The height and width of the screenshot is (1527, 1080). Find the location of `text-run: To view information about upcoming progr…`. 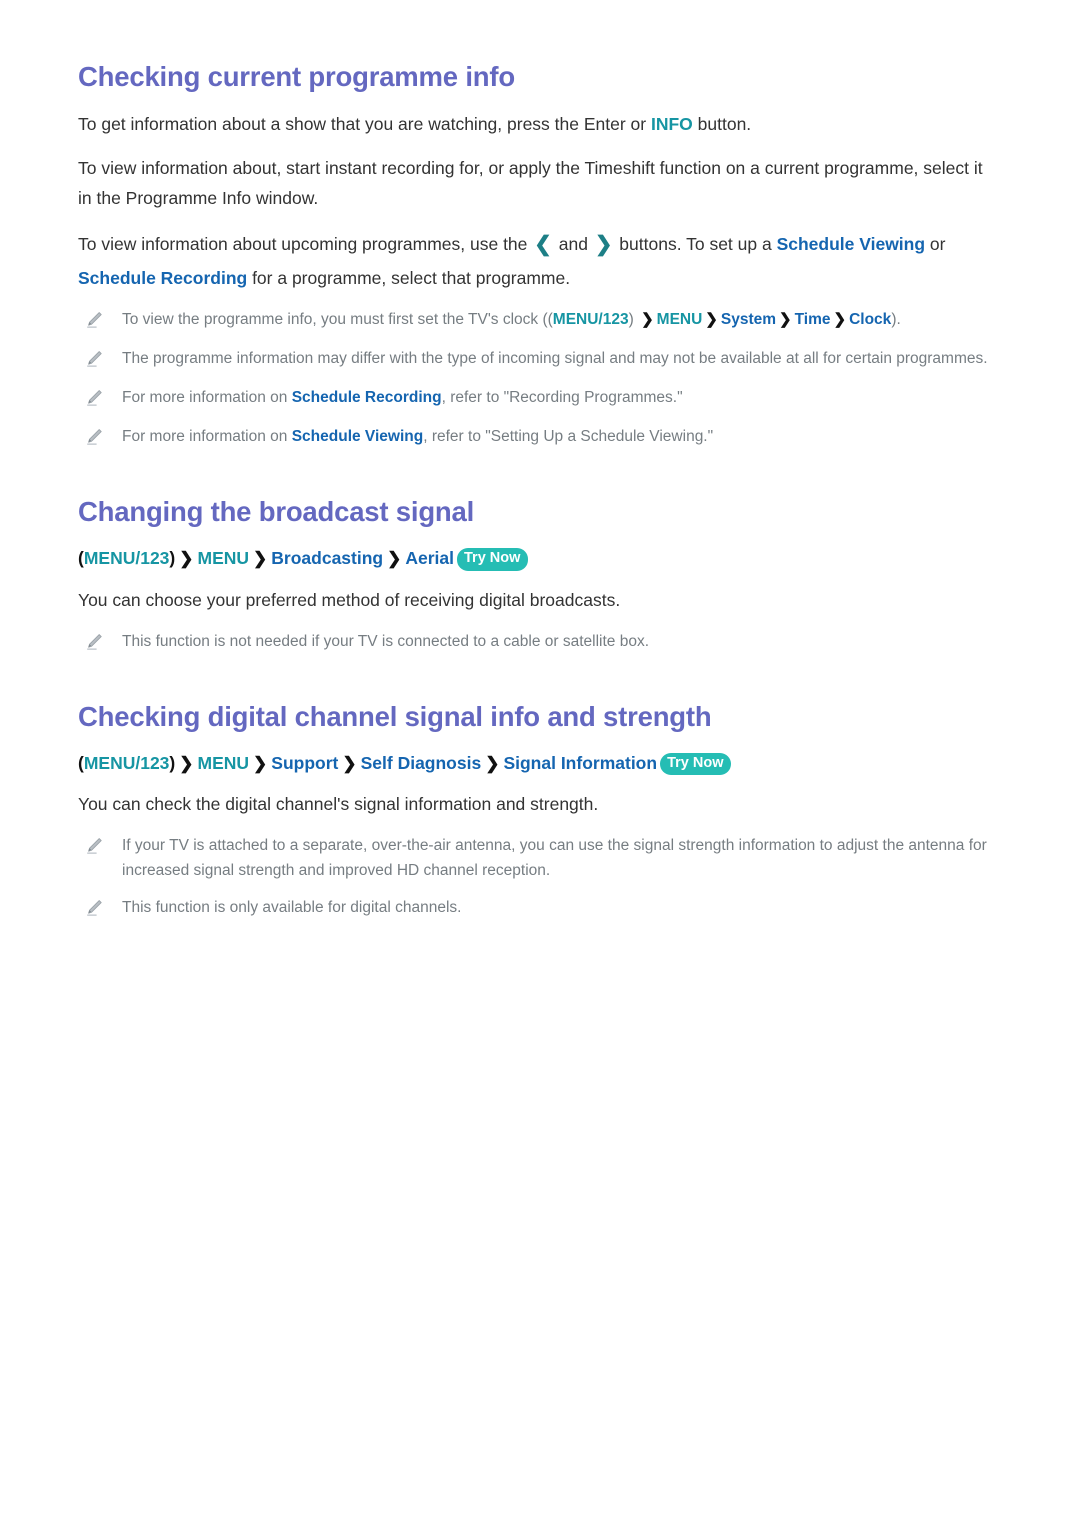

text-run: To view information about upcoming progr… is located at coordinates (305, 244).